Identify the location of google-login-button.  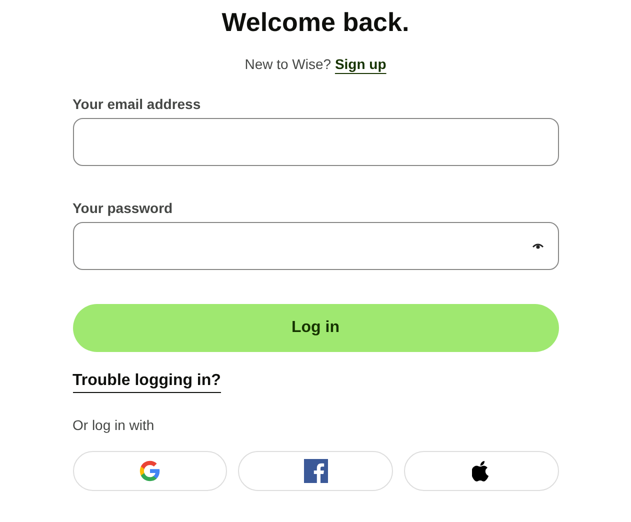
(150, 471).